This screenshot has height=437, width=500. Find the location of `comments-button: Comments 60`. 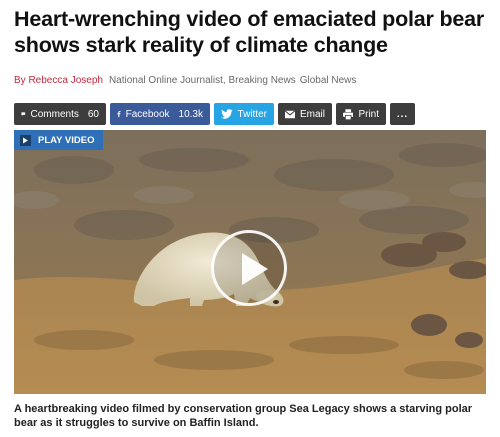

comments-button: Comments 60 is located at coordinates (60, 114).